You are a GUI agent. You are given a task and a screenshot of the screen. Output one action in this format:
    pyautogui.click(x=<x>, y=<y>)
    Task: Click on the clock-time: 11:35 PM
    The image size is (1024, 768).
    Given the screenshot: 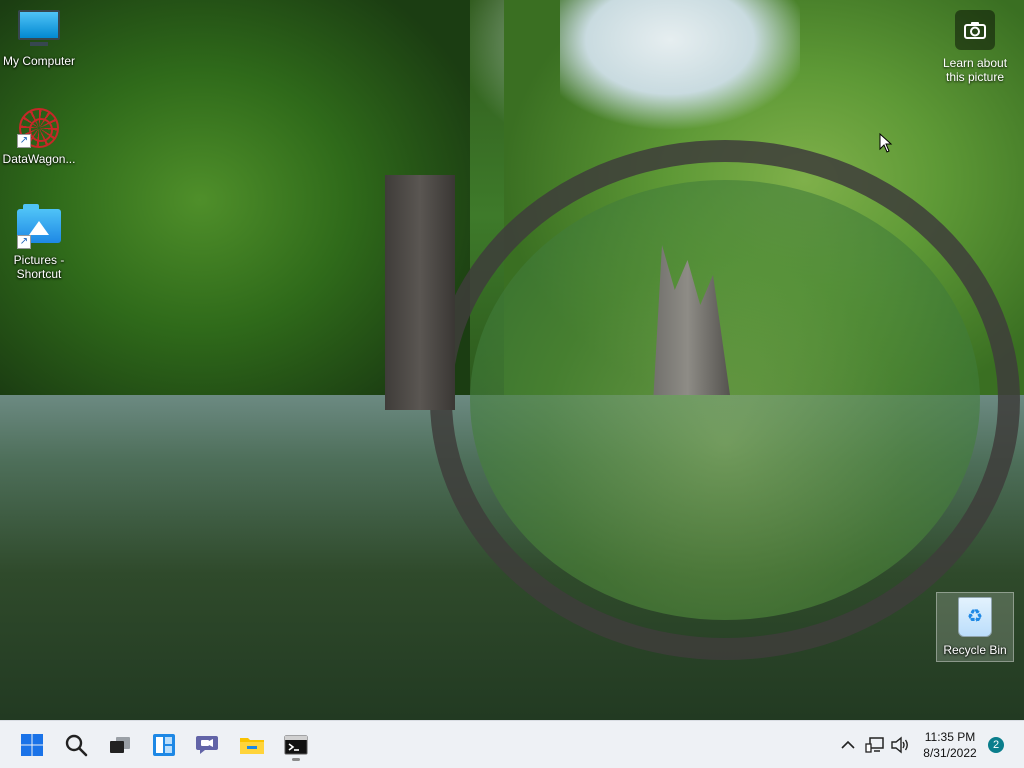 What is the action you would take?
    pyautogui.click(x=950, y=737)
    